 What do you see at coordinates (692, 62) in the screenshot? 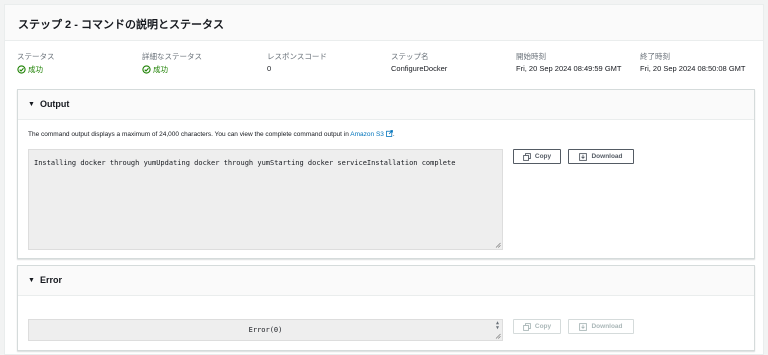
I see `stat-end-time: 終了時刻 Fri, 20 Sep 2024 08:50:08 GMT` at bounding box center [692, 62].